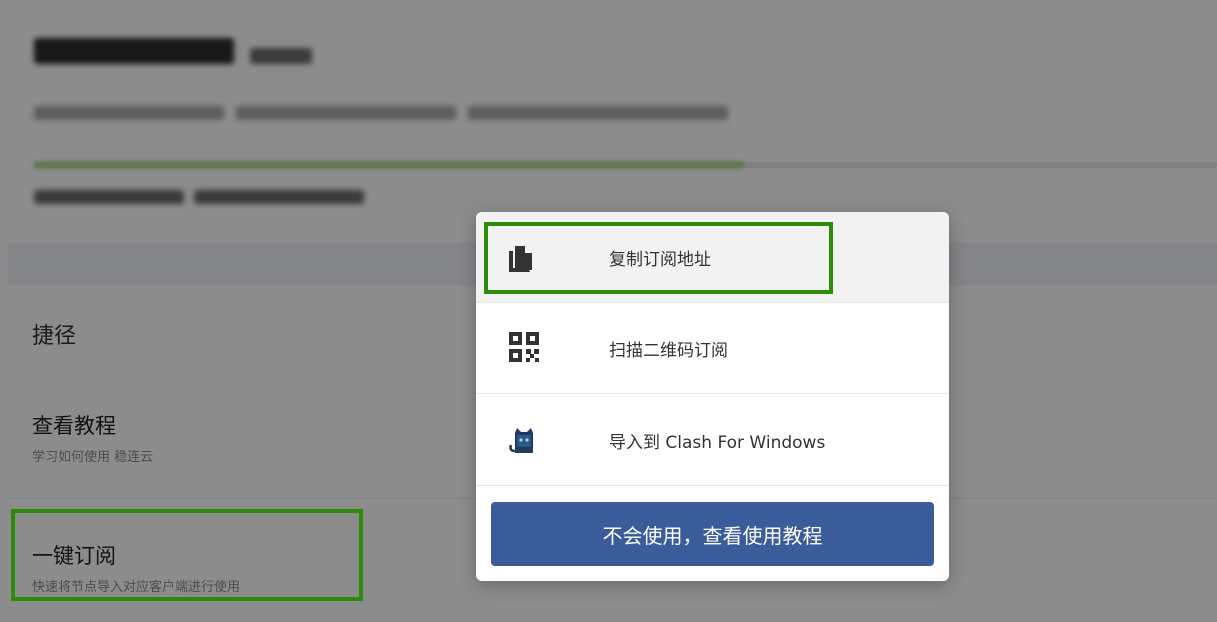 The height and width of the screenshot is (622, 1217). Describe the element at coordinates (658, 258) in the screenshot. I see `copy-url-highlight-box` at that location.